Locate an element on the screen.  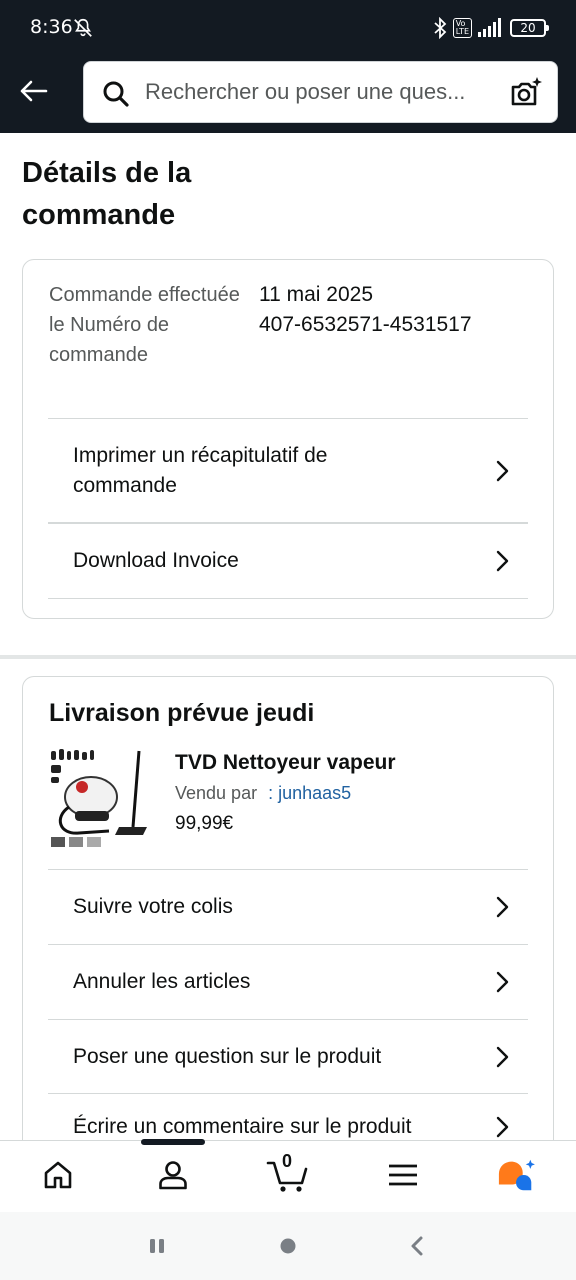
search-box is located at coordinates (320, 92).